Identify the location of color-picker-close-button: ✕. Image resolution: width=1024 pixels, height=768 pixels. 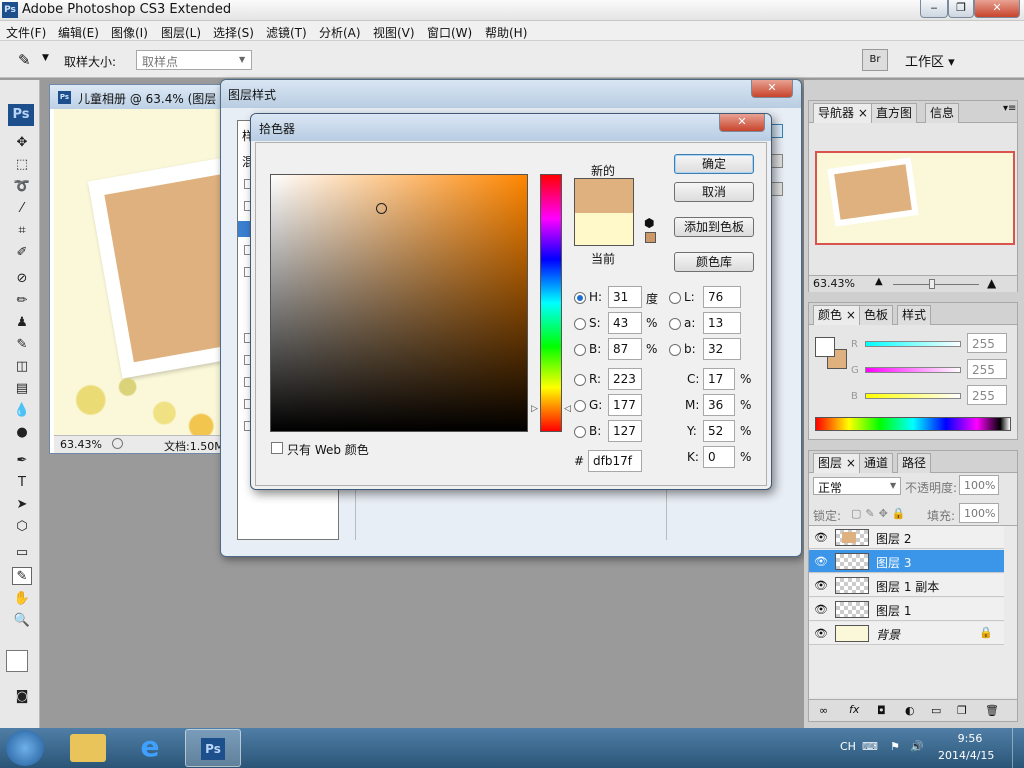
(742, 123).